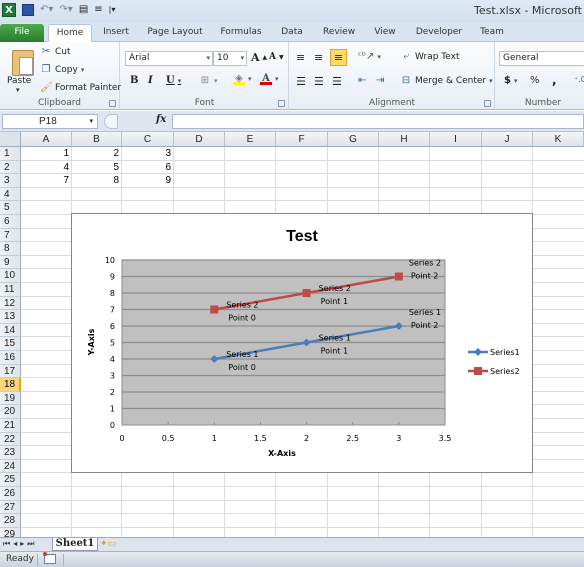  Describe the element at coordinates (380, 80) in the screenshot. I see `increase-indent-button: ⇥` at that location.